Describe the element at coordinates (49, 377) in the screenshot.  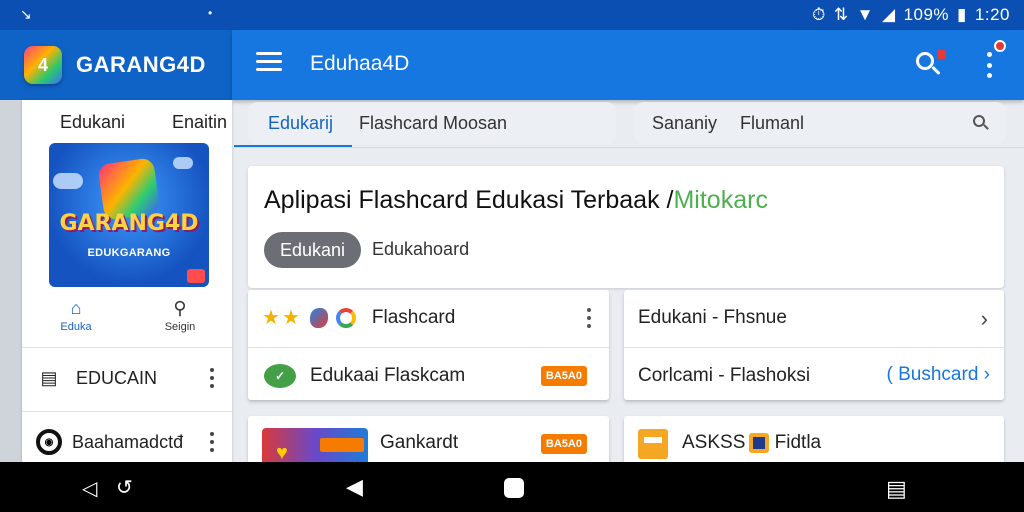
I see `screen-icon: ▤` at that location.